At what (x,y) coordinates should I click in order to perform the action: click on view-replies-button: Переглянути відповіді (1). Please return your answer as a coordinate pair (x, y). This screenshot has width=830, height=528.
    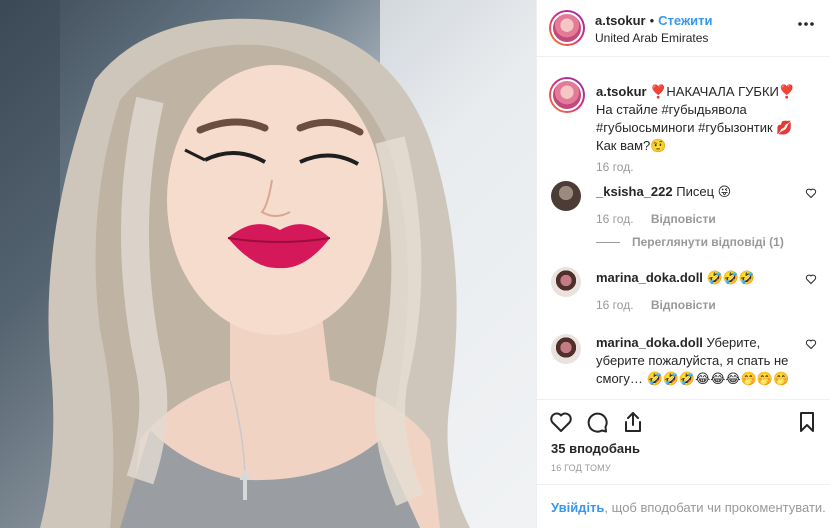
    Looking at the image, I should click on (690, 242).